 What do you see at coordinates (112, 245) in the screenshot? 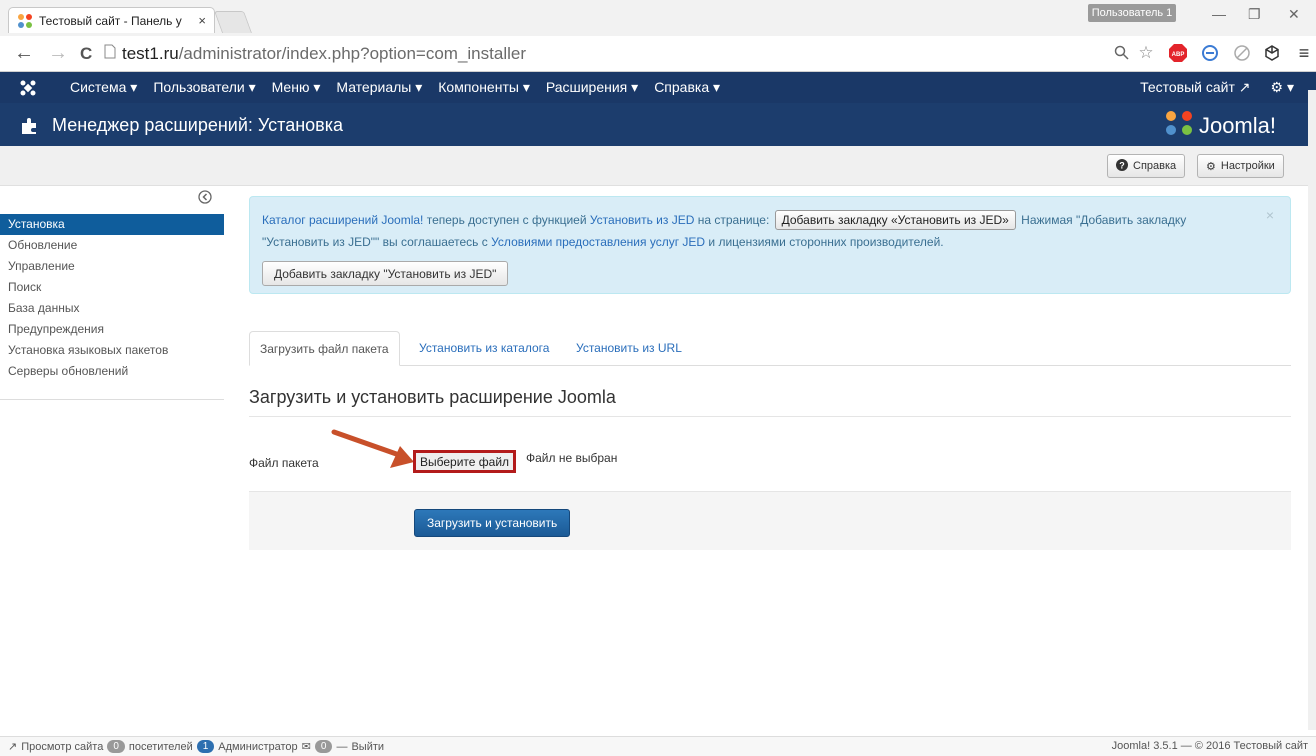
I see `sidebar-item-update: Обновление` at bounding box center [112, 245].